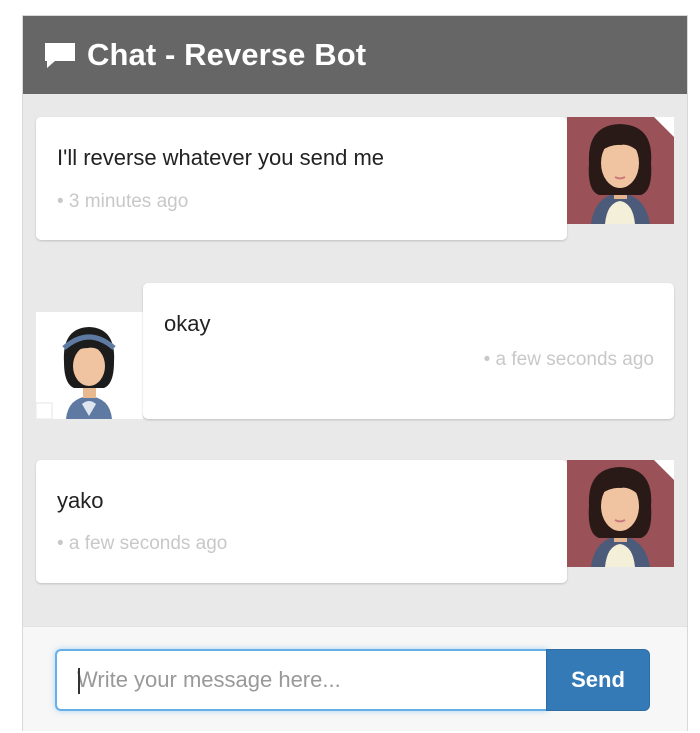  I want to click on chat-header: Chat - Reverse Bot, so click(355, 55).